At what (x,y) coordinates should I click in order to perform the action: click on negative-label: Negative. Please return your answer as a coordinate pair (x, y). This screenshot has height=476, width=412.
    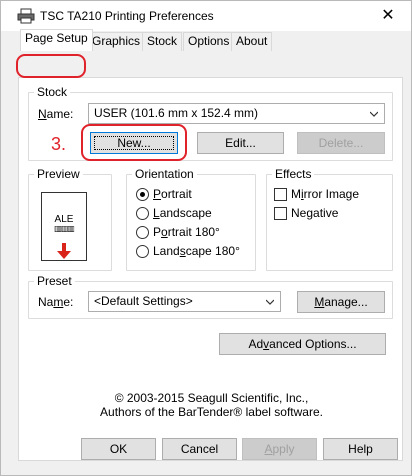
    Looking at the image, I should click on (315, 213).